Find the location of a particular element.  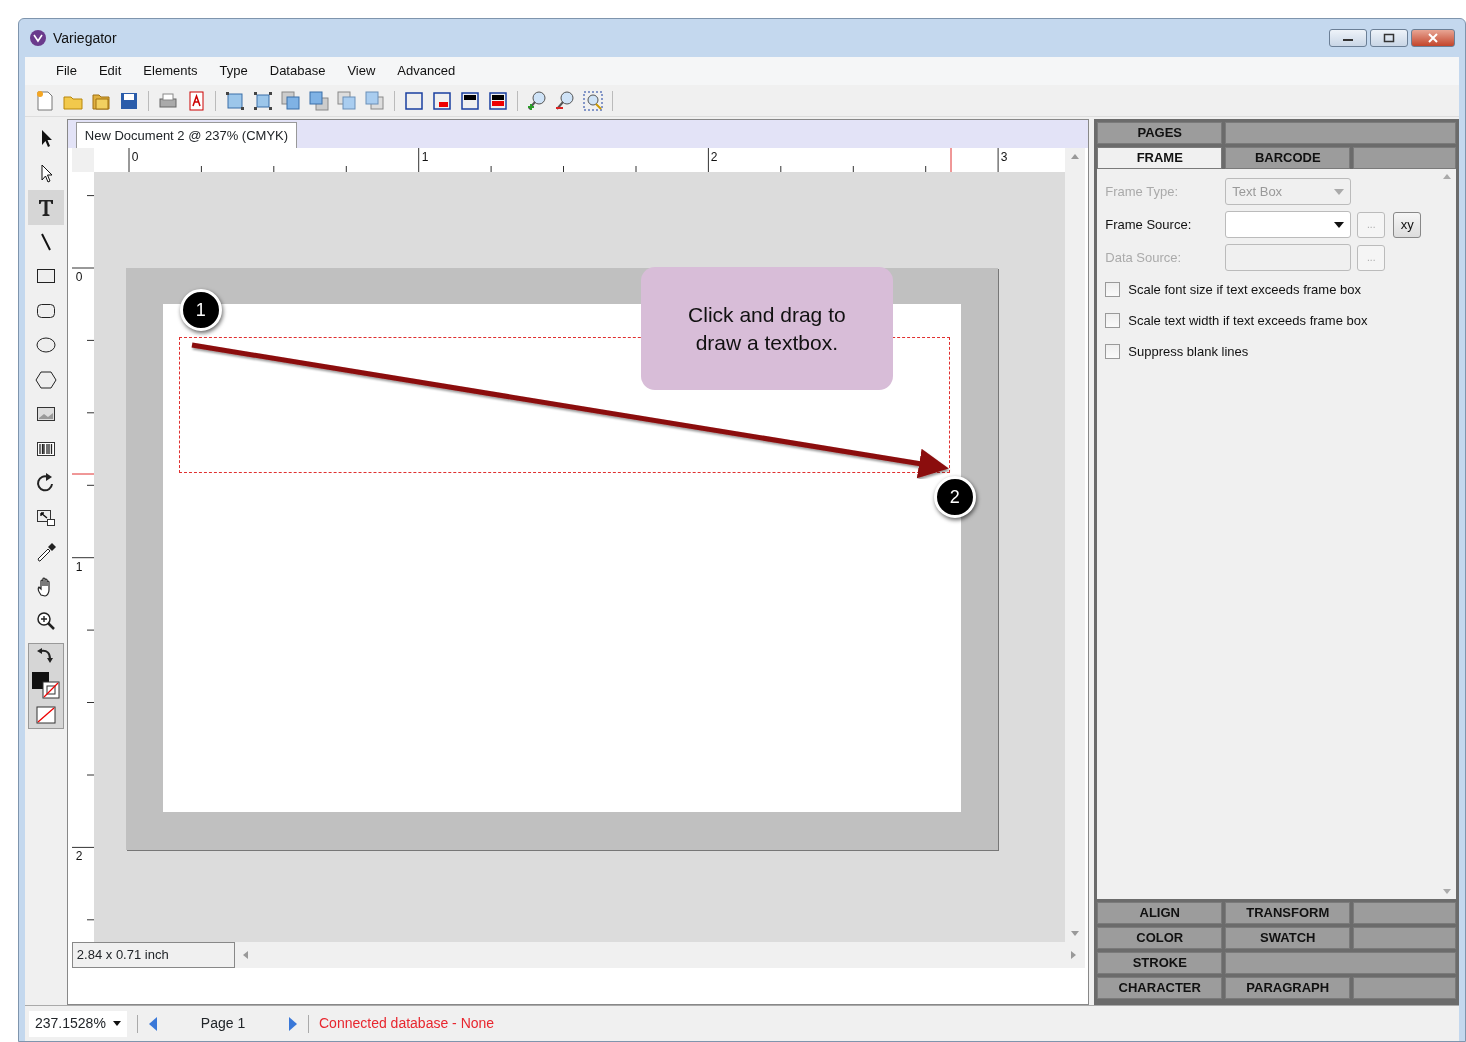

tool-button is located at coordinates (45, 207).